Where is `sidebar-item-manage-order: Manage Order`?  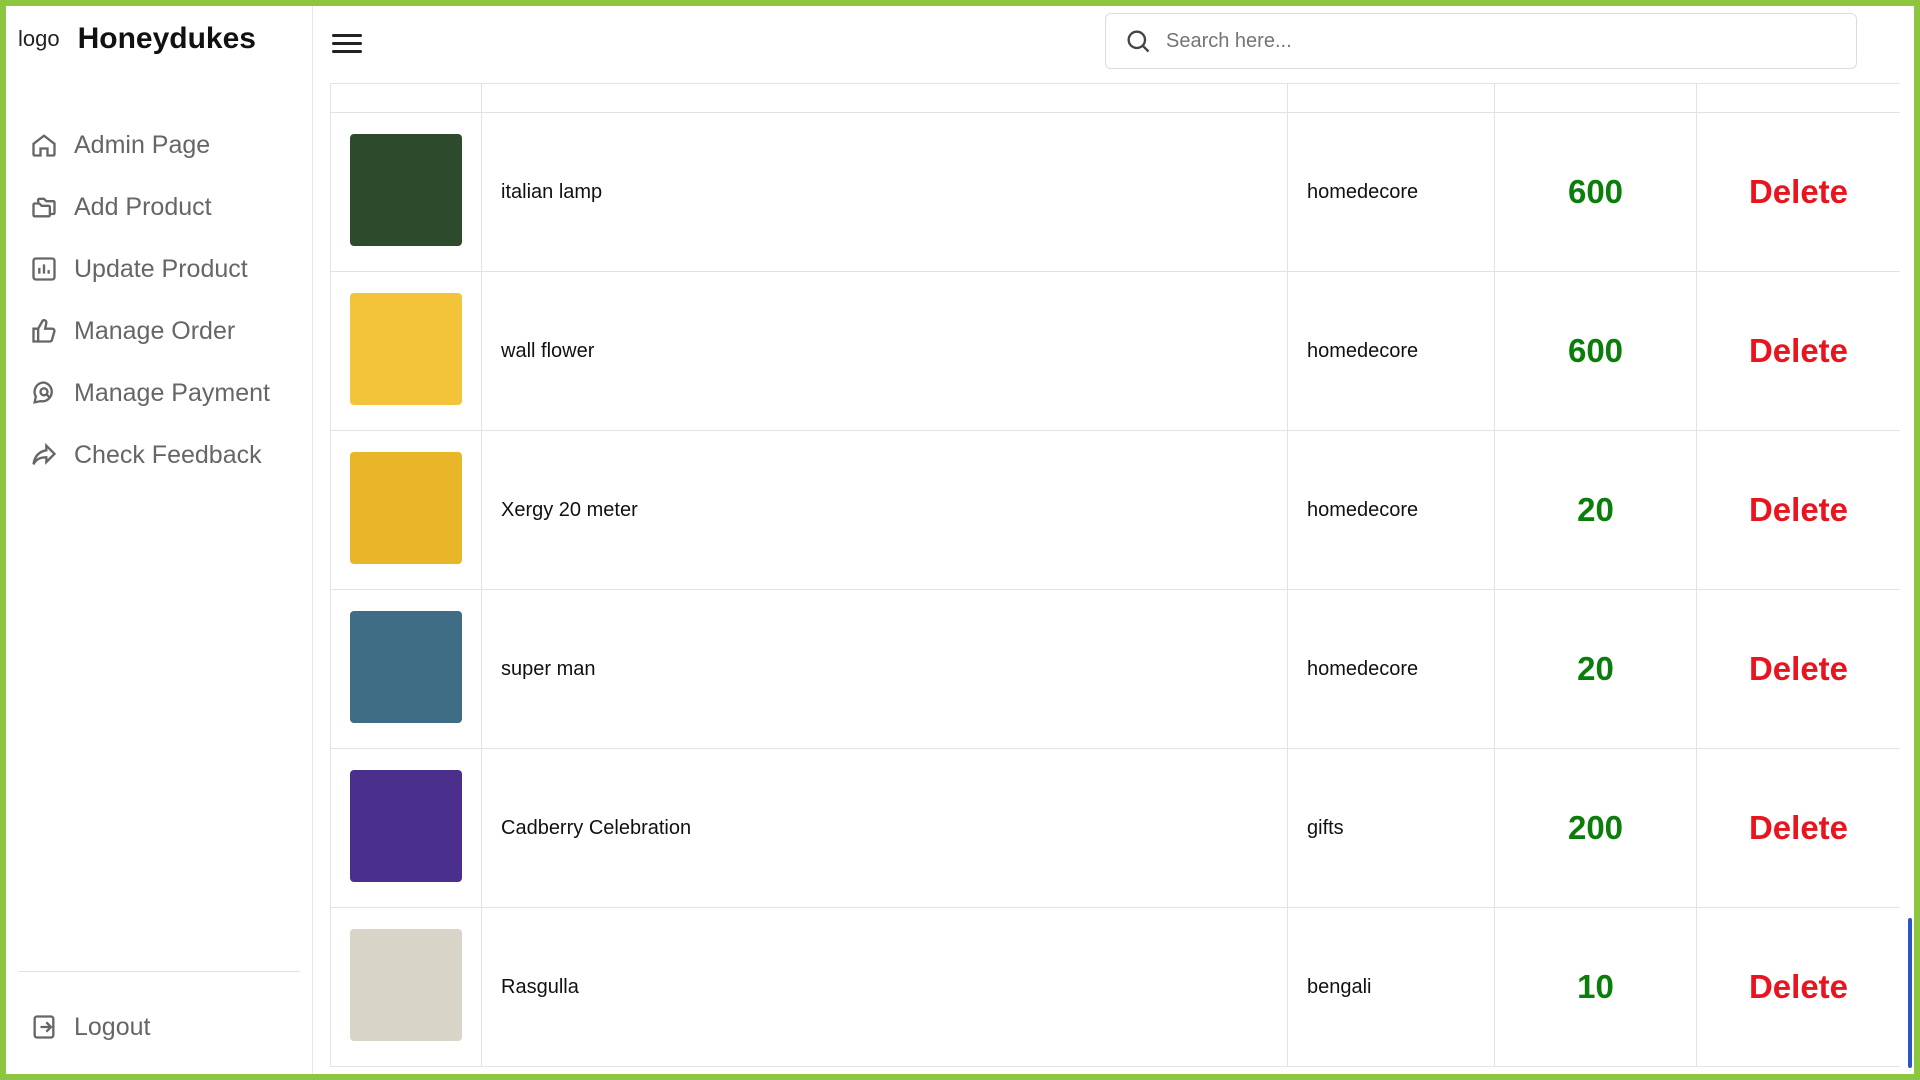 sidebar-item-manage-order: Manage Order is located at coordinates (150, 331).